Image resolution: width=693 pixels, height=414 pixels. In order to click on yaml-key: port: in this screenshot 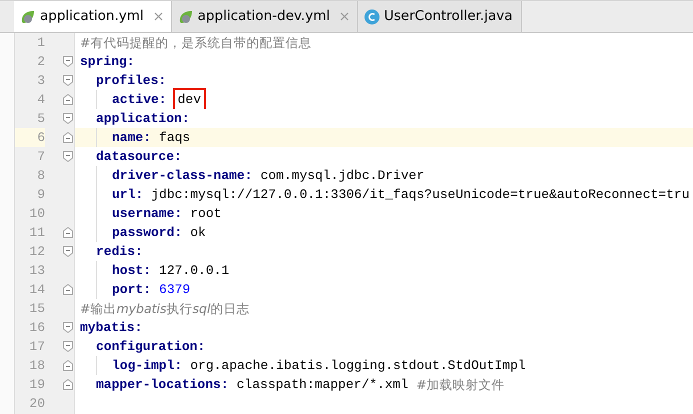, I will do `click(132, 289)`.